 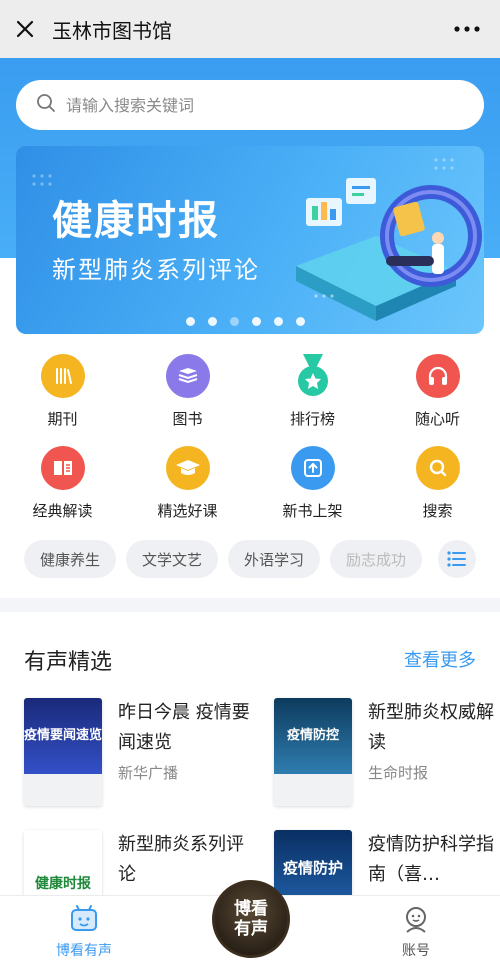 What do you see at coordinates (245, 321) in the screenshot?
I see `banner-pagination` at bounding box center [245, 321].